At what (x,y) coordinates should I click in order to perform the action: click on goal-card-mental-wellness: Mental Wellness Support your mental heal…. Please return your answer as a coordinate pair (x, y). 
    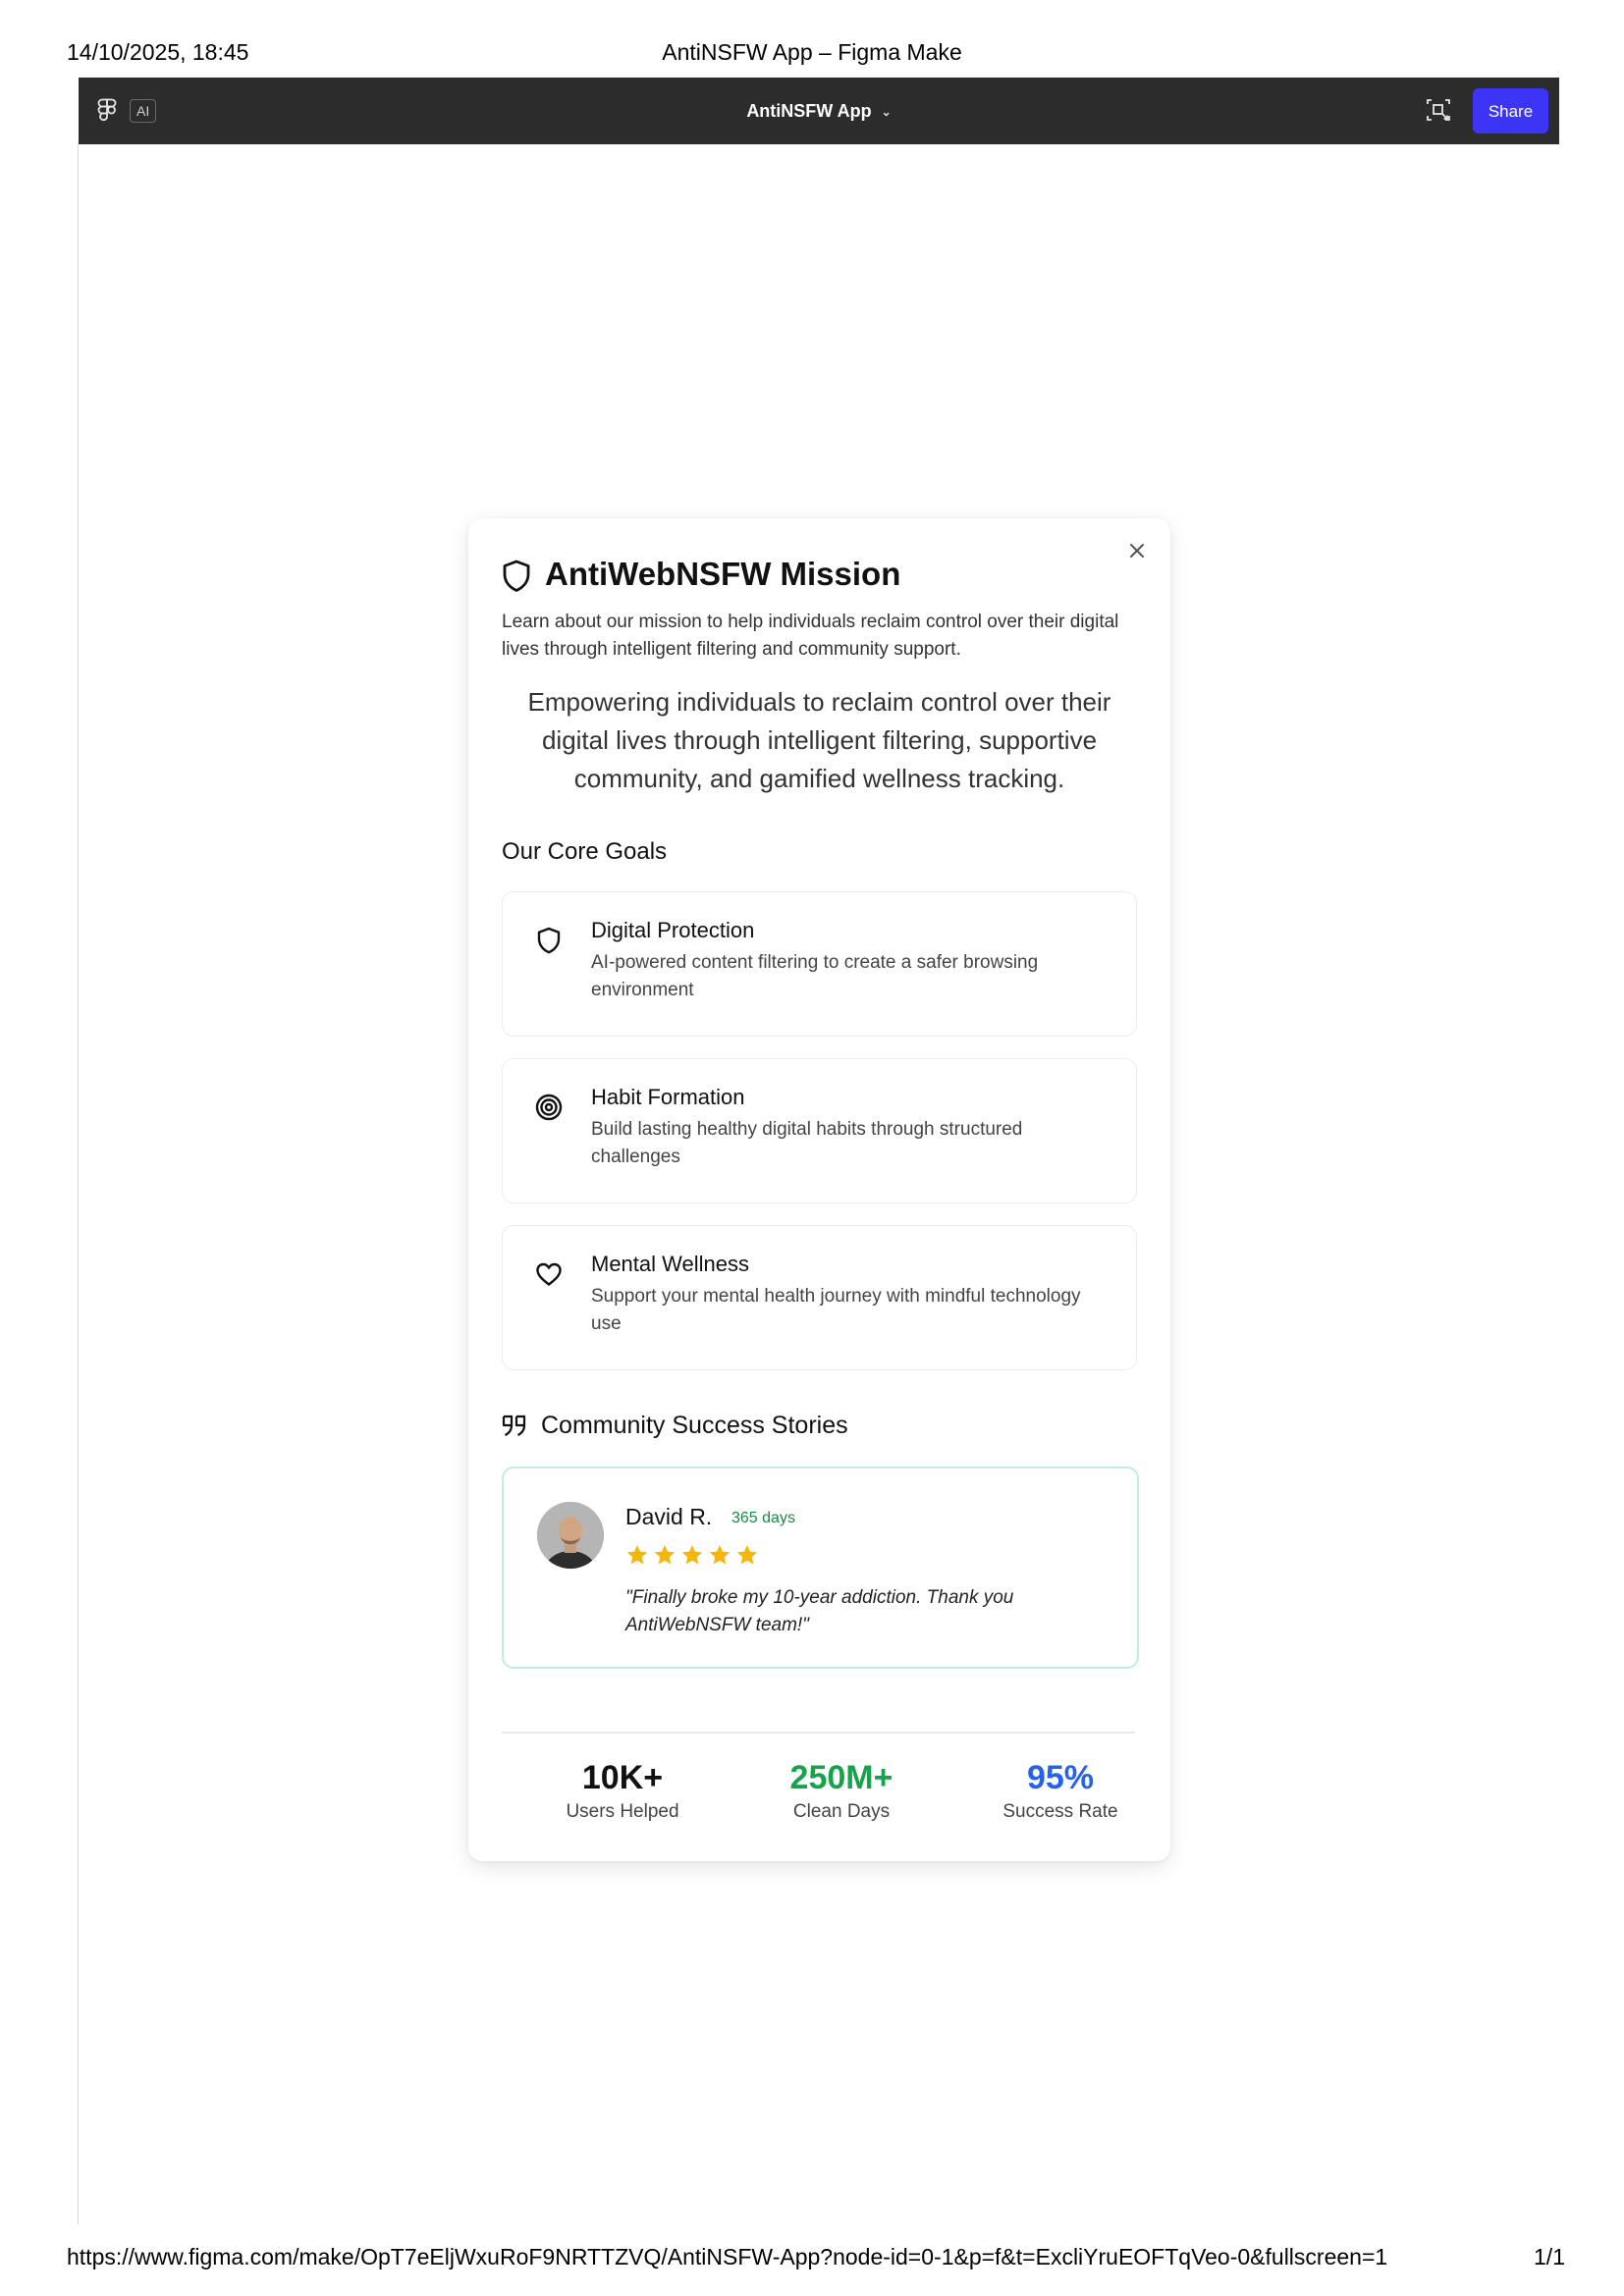
    Looking at the image, I should click on (819, 1298).